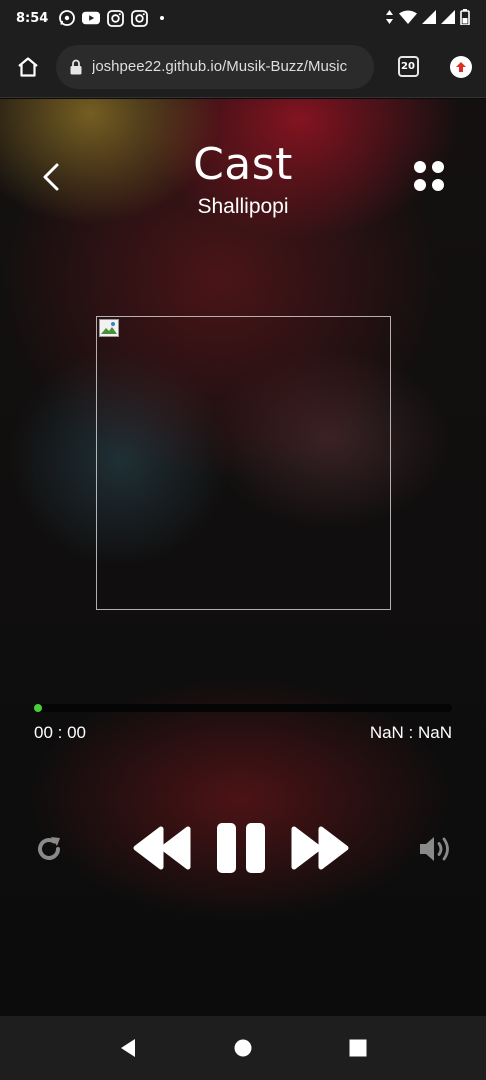  I want to click on pause-button, so click(241, 848).